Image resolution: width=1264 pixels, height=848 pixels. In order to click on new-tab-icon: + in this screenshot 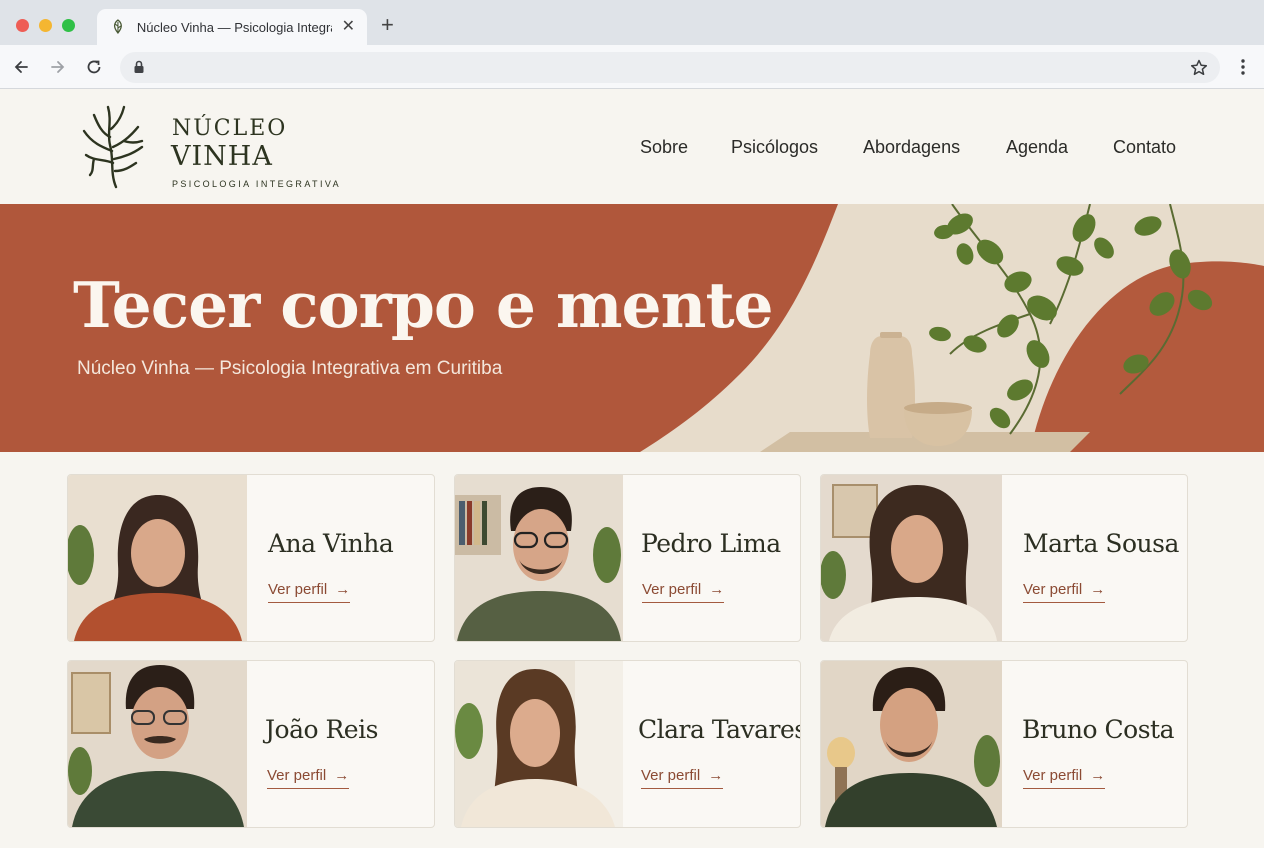, I will do `click(387, 25)`.